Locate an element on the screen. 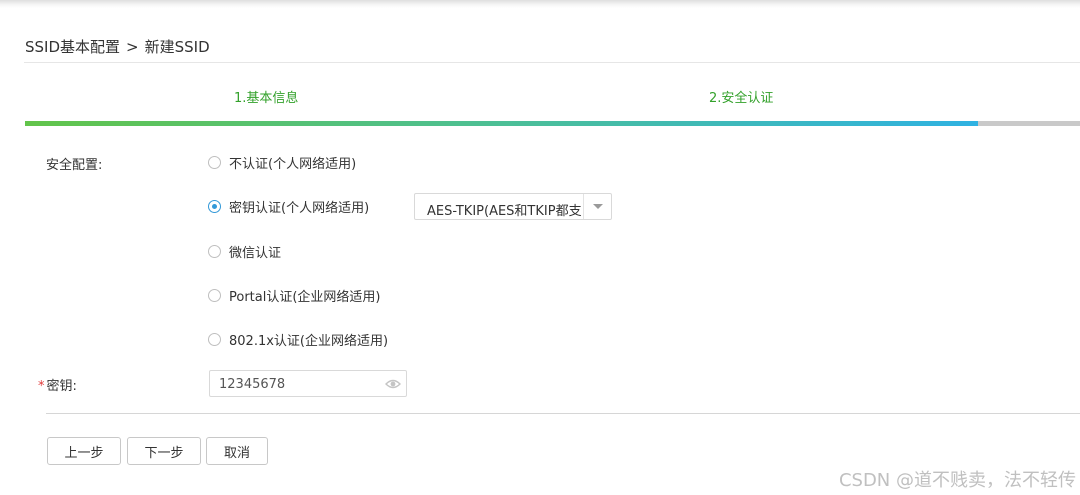 This screenshot has height=495, width=1080. encryption-select: AES-TKIP(AES和TKIP都支 is located at coordinates (513, 206).